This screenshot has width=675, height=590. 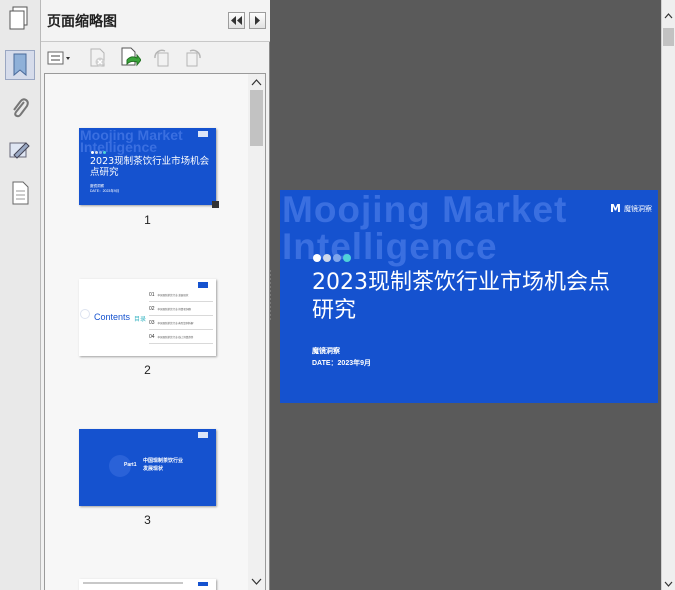 I want to click on slide-watermark-line1: Moojing Market, so click(x=425, y=210).